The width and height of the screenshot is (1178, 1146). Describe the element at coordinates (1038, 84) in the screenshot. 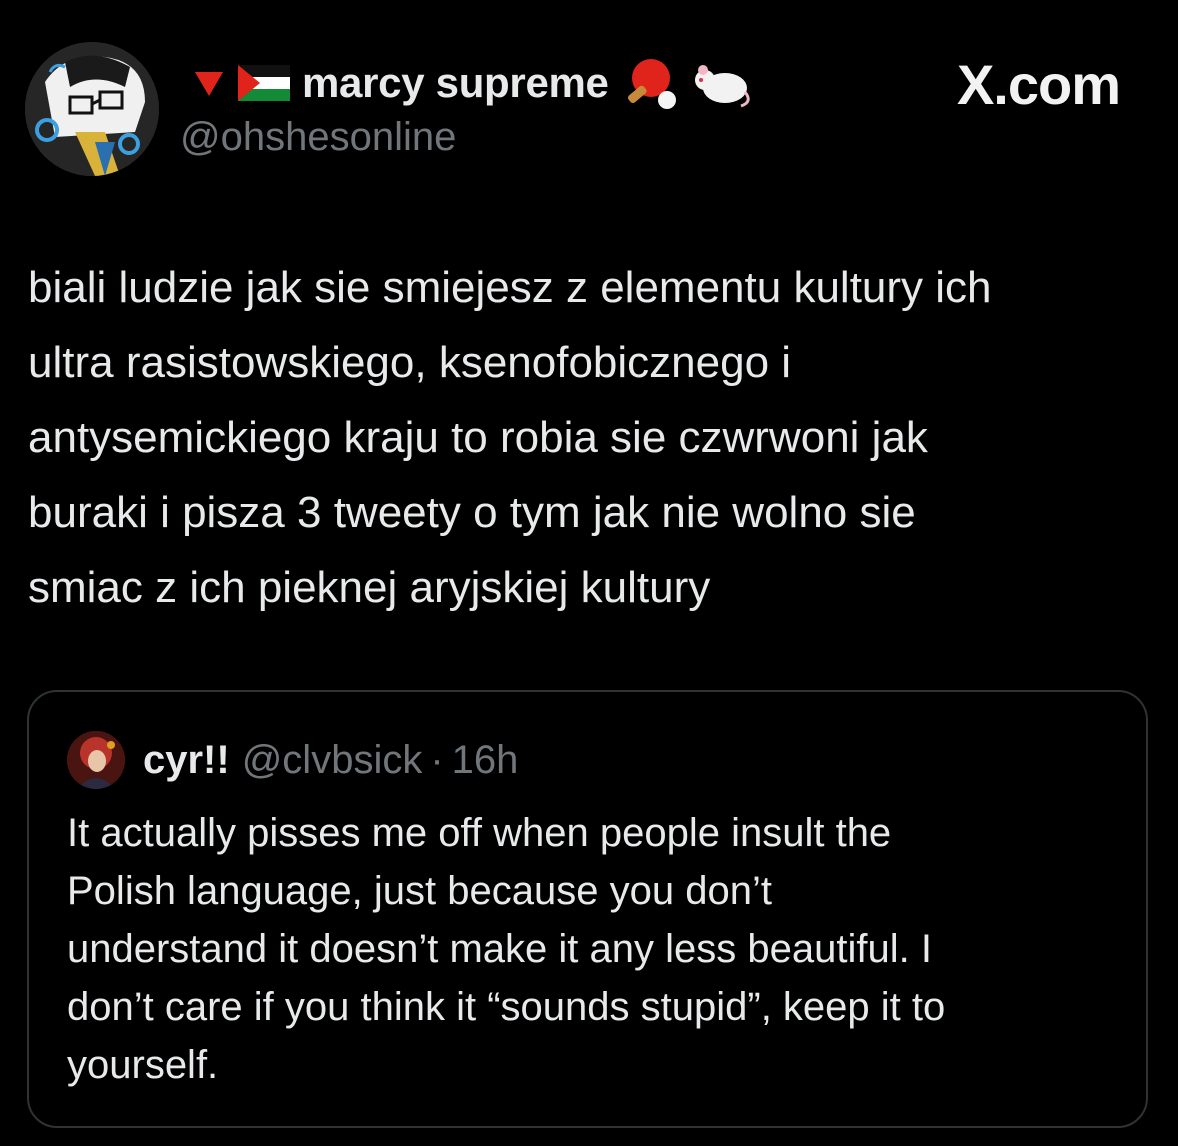

I see `site-logo: X.com` at that location.